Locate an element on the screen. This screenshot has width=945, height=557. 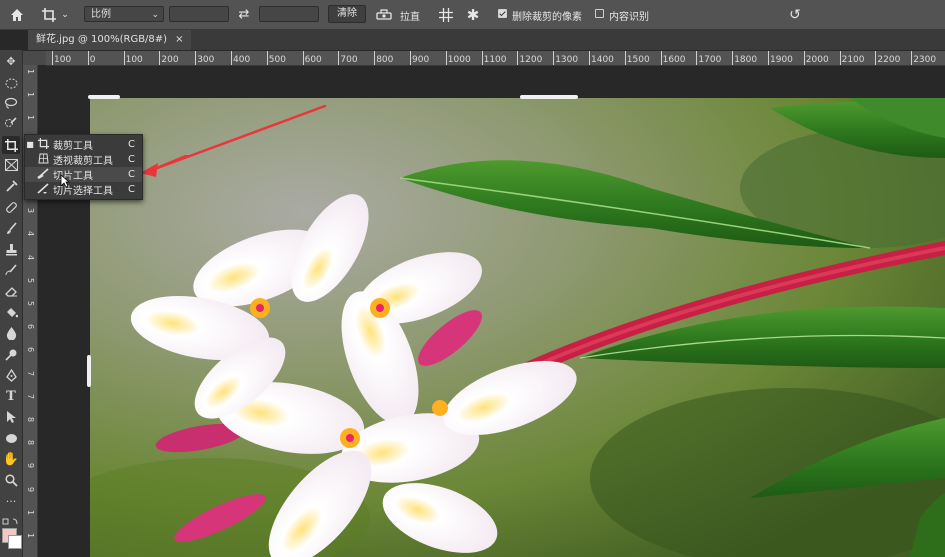
crop-handle-top-left is located at coordinates (104, 97).